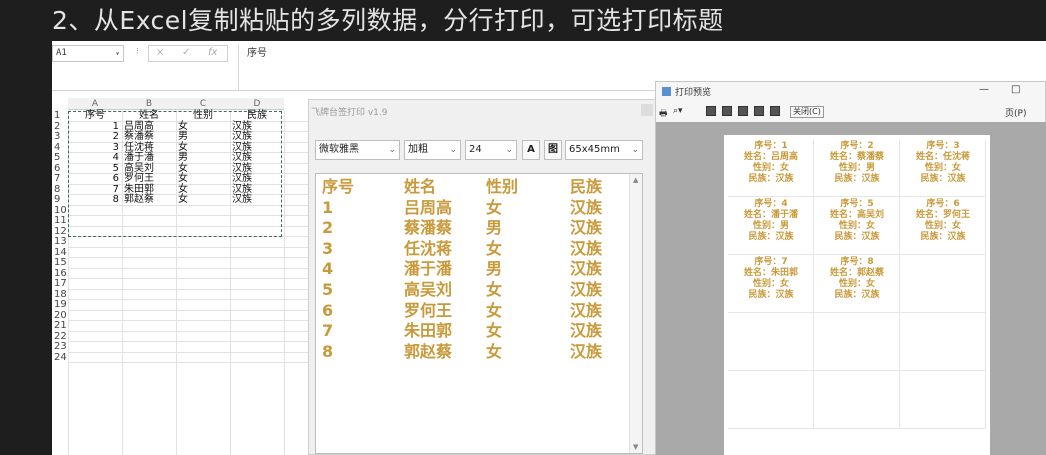 Image resolution: width=1046 pixels, height=455 pixels. What do you see at coordinates (418, 149) in the screenshot?
I see `font-weight-value: 加粗` at bounding box center [418, 149].